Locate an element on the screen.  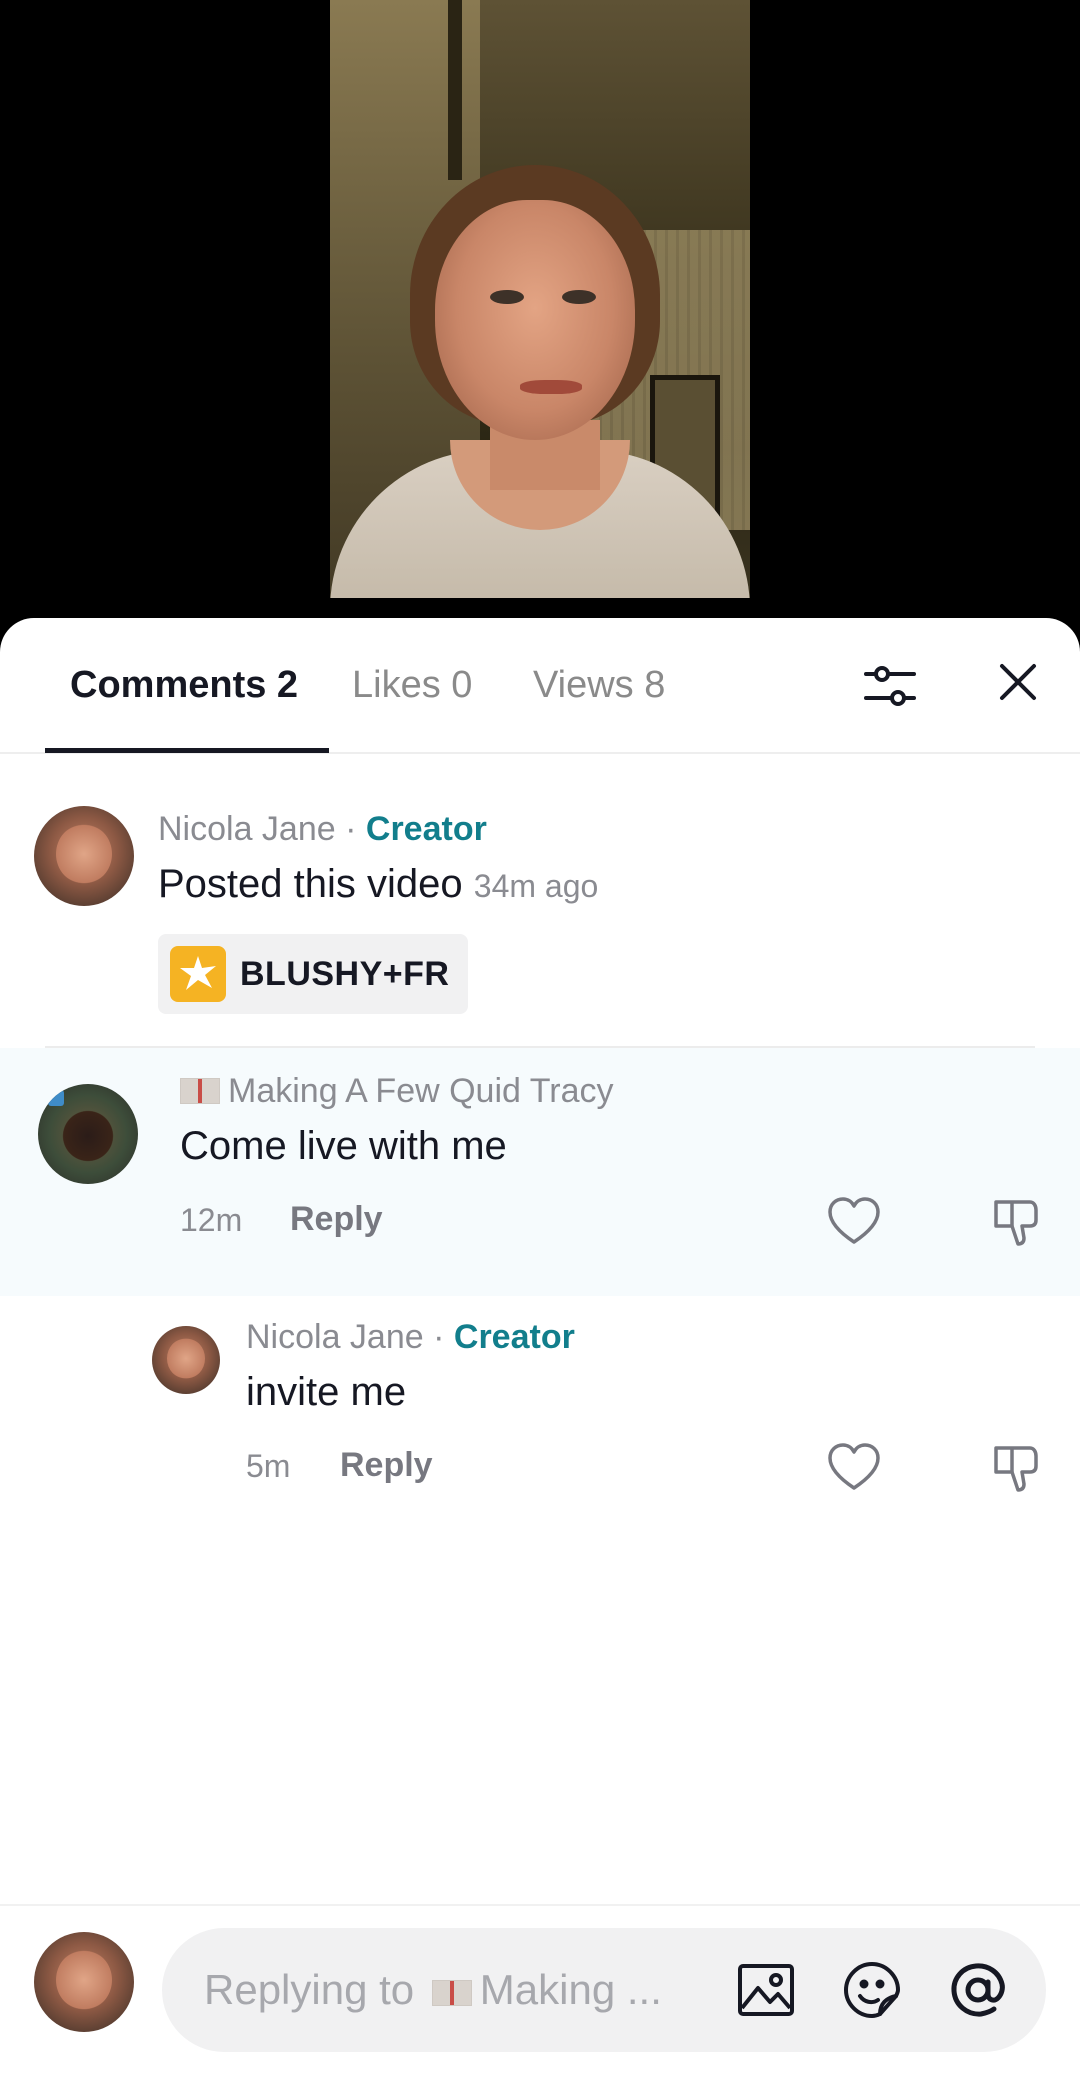
reply-text: invite me is located at coordinates (326, 1392).